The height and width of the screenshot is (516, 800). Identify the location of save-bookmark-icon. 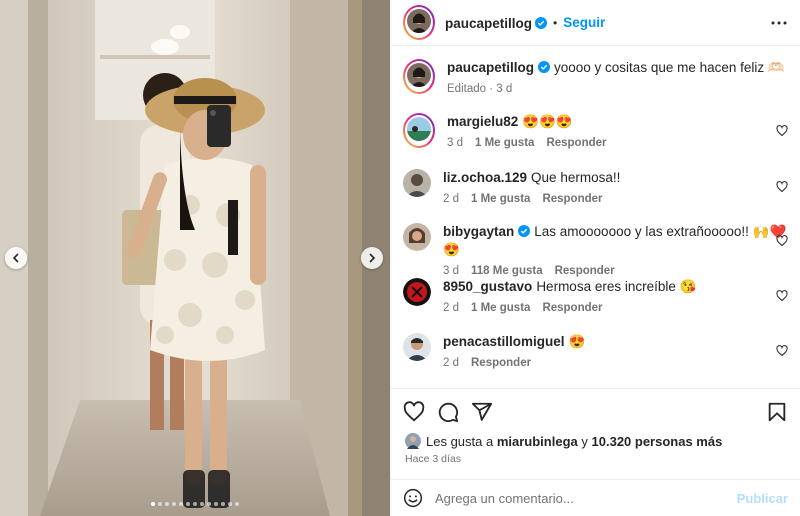
(777, 412).